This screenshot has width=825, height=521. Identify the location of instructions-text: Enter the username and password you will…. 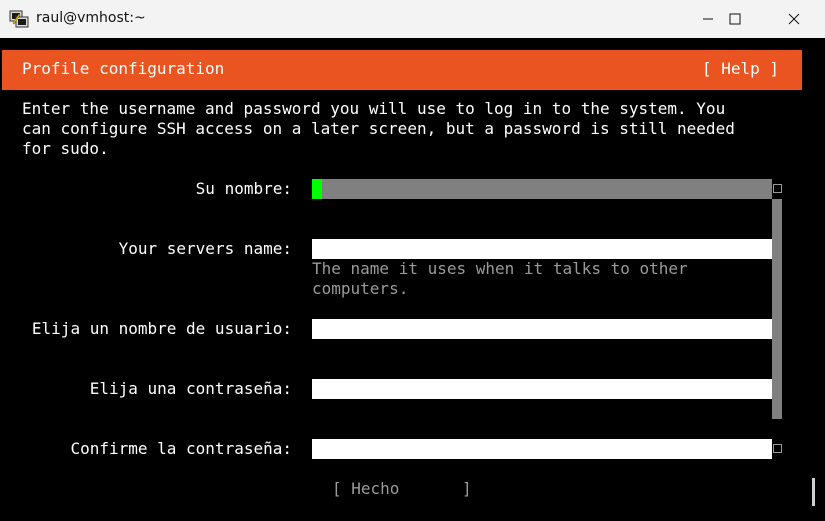
(378, 128).